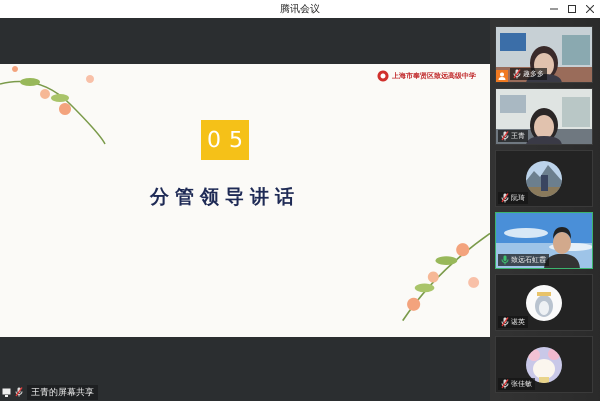 This screenshot has height=401, width=600. Describe the element at coordinates (225, 197) in the screenshot. I see `slide-heading: 分管领导讲话` at that location.